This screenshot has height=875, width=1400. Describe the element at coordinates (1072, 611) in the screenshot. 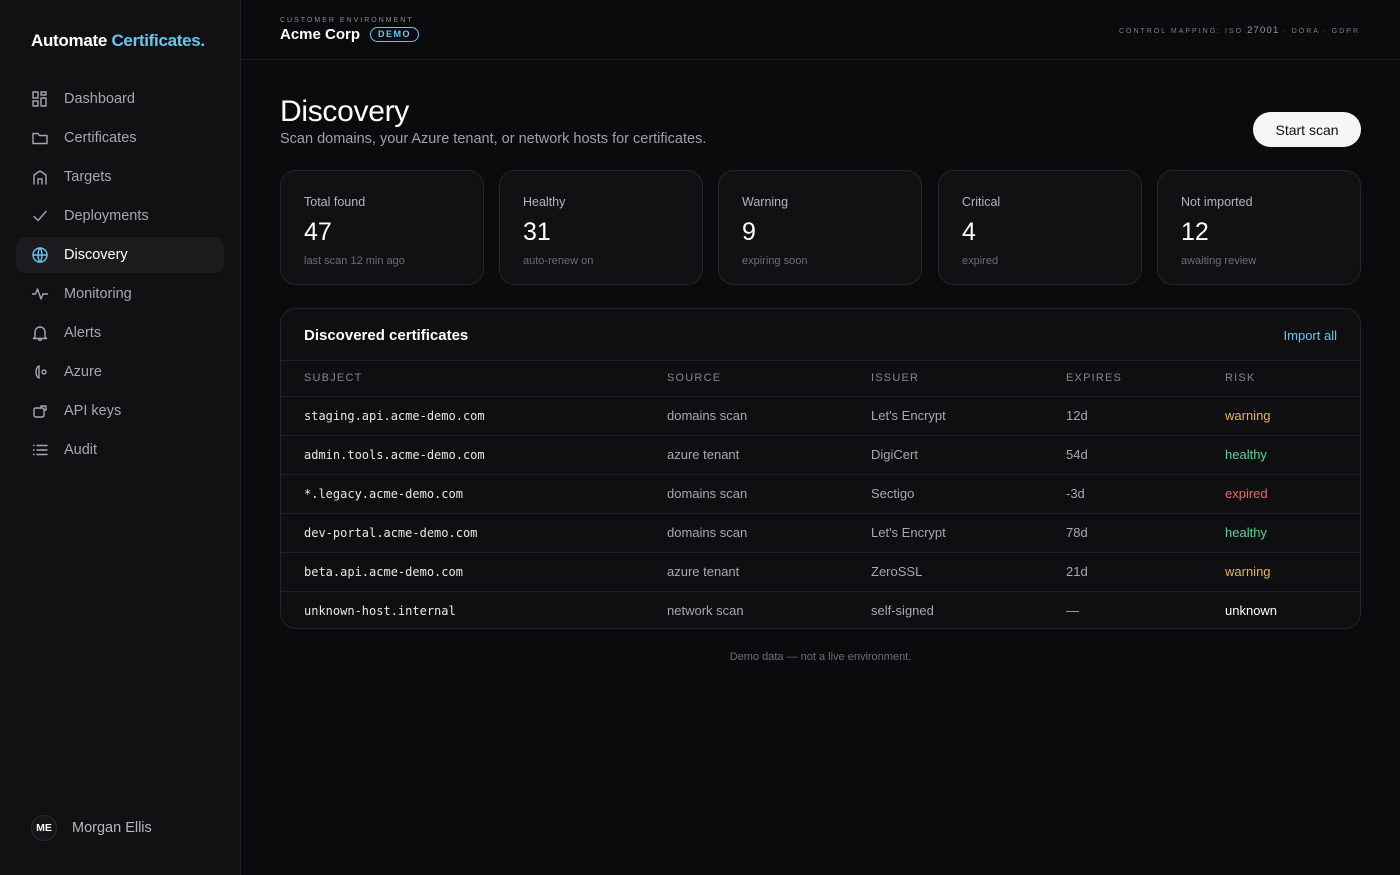

I see `cell-expires: —` at that location.